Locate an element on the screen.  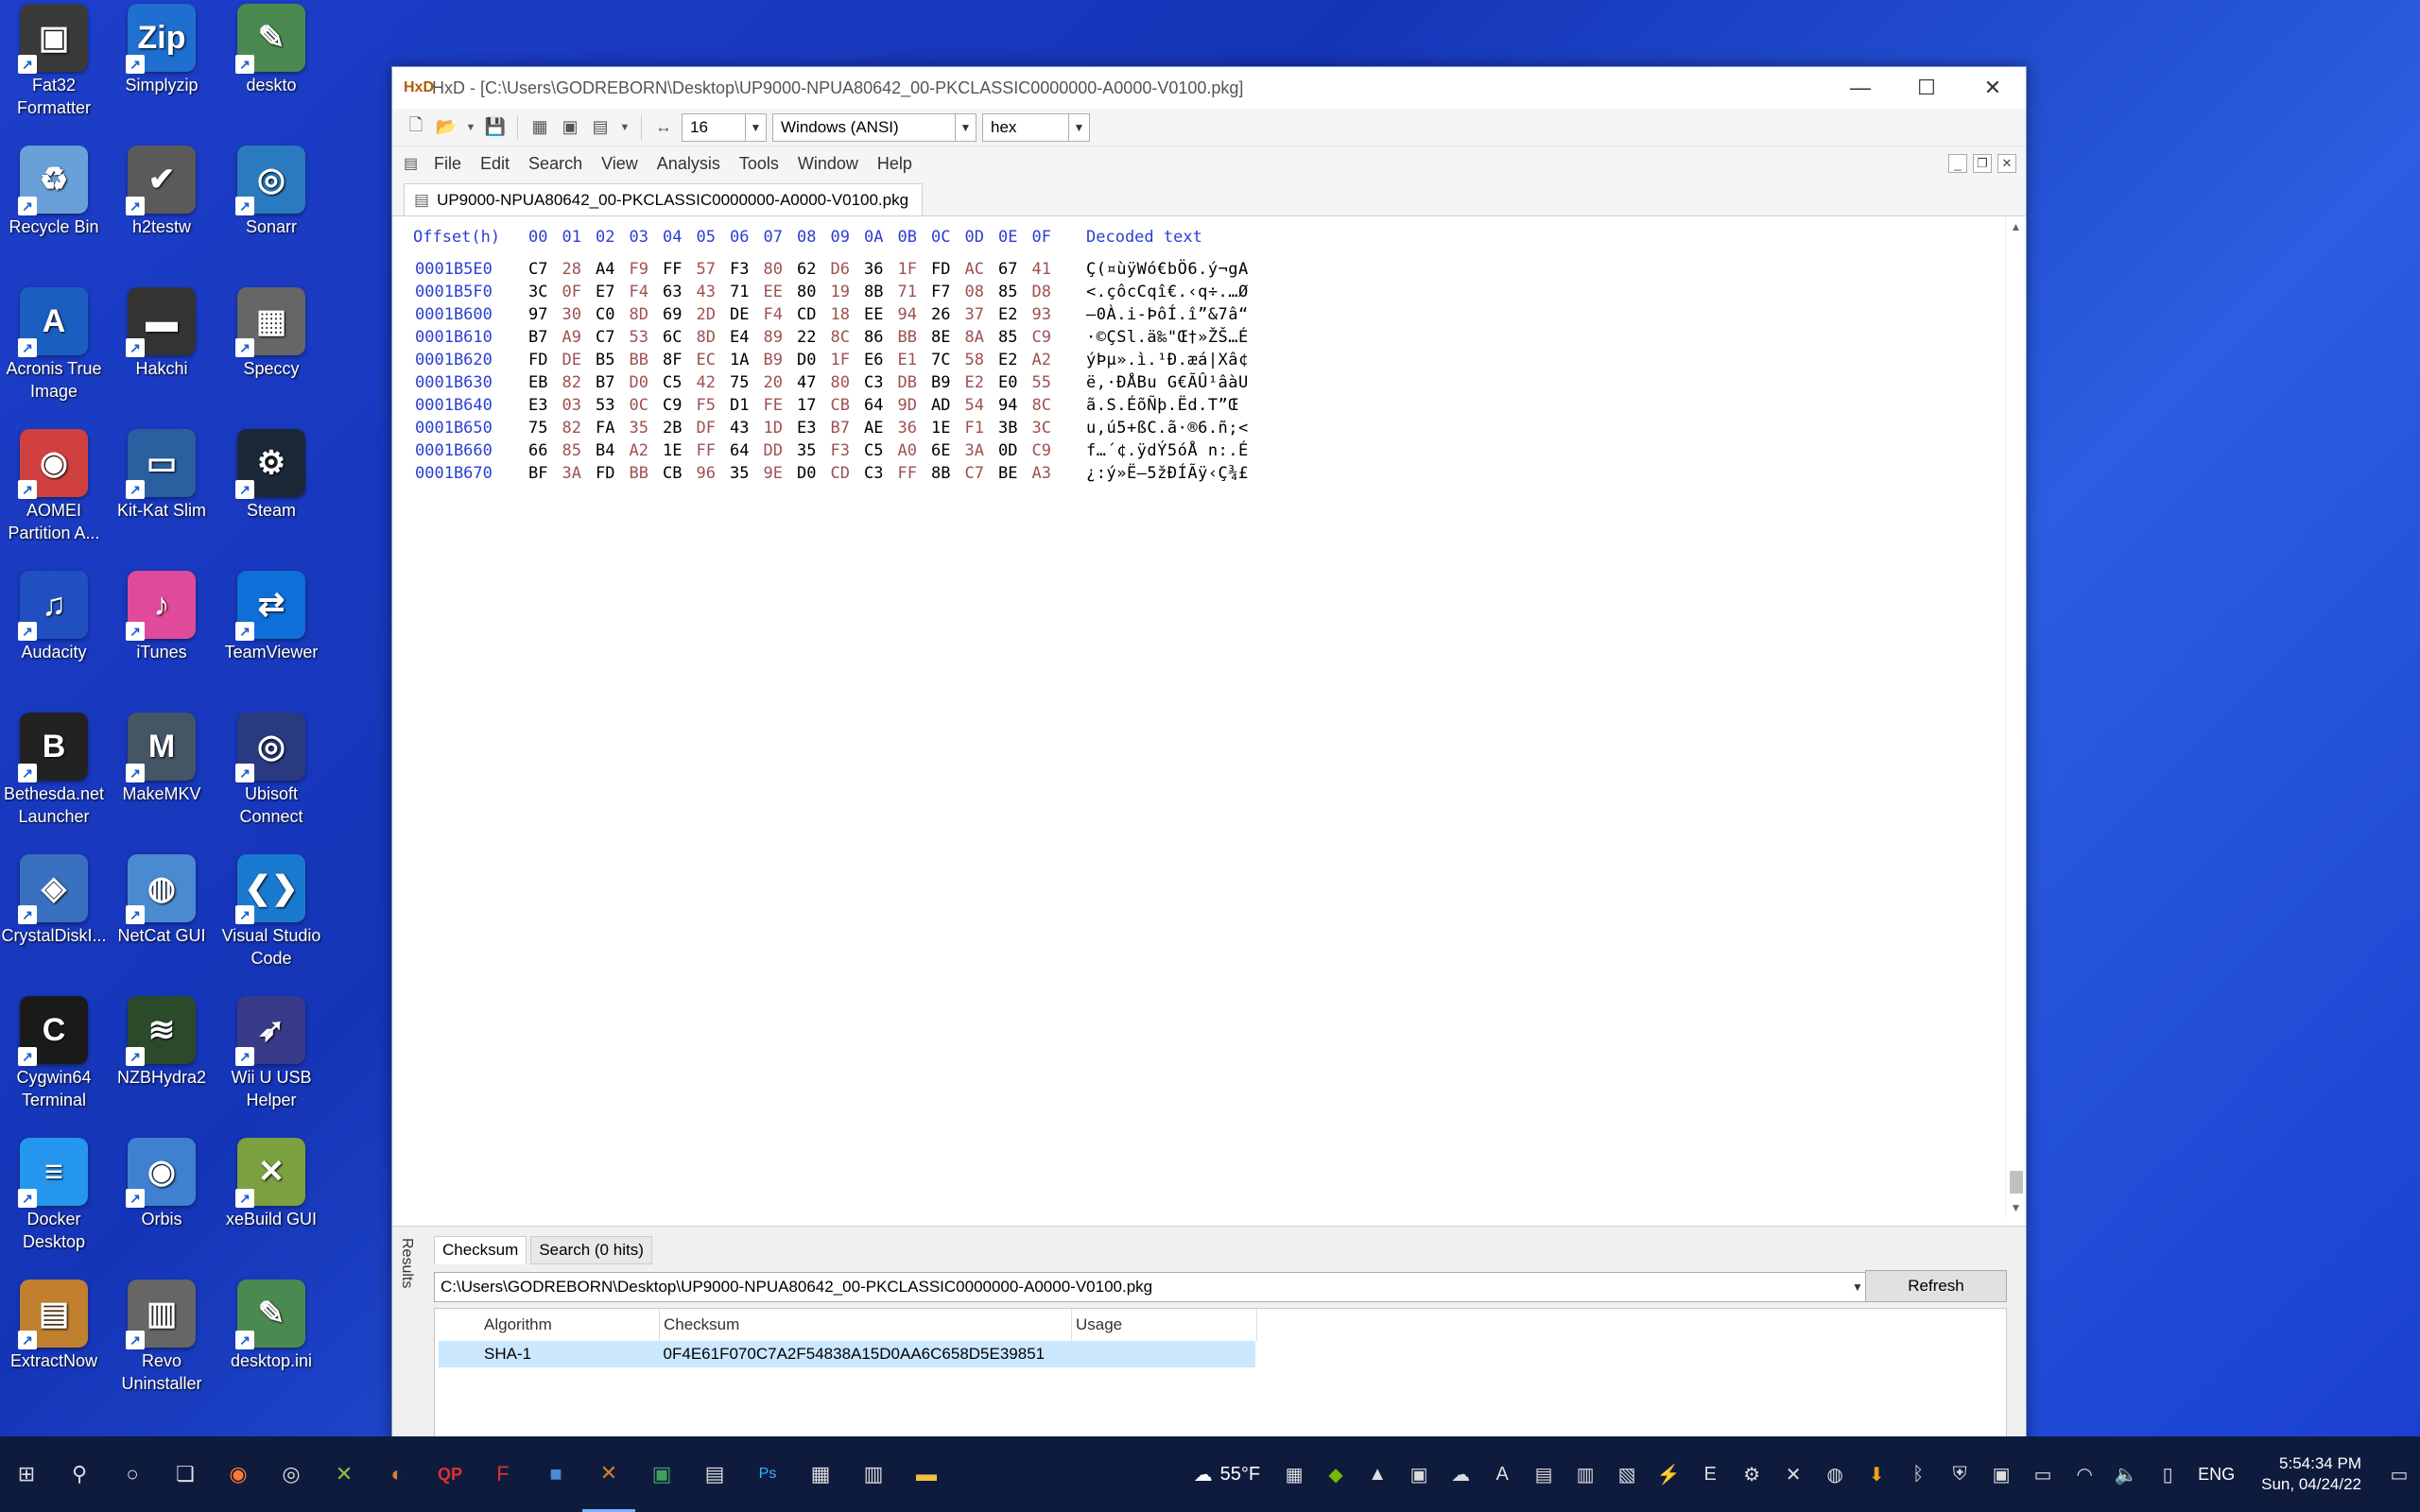
app-icon: ▥ is located at coordinates (874, 1474).